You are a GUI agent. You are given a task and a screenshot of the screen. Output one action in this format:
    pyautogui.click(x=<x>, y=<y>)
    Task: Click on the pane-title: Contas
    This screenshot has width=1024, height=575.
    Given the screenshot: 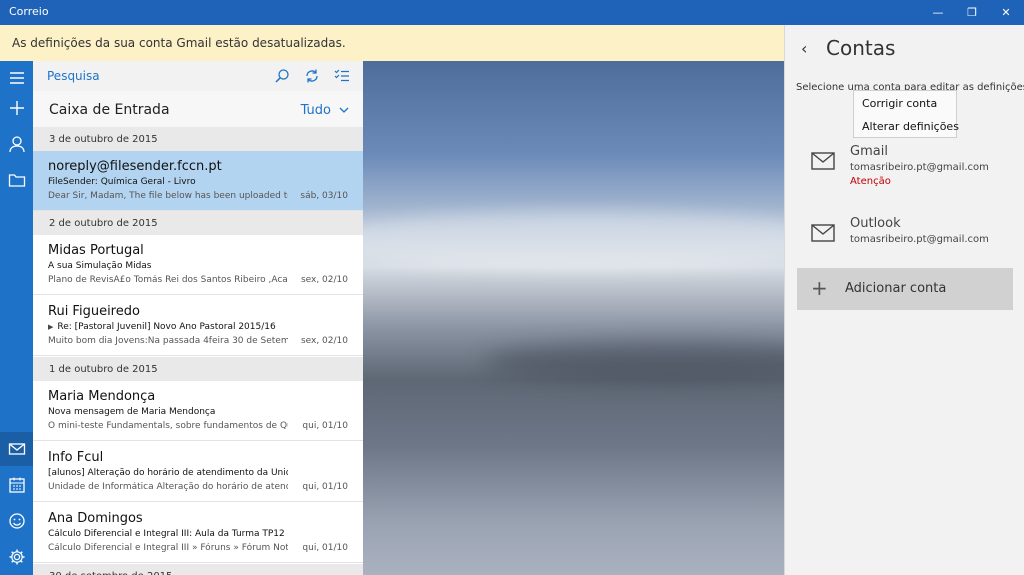 What is the action you would take?
    pyautogui.click(x=861, y=48)
    